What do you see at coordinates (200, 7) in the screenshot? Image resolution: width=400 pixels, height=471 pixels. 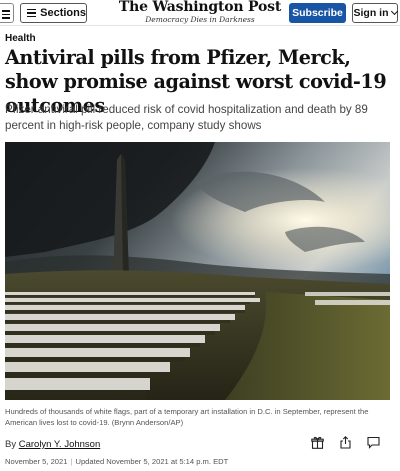 I see `logo-wordmark: The Washington Post` at bounding box center [200, 7].